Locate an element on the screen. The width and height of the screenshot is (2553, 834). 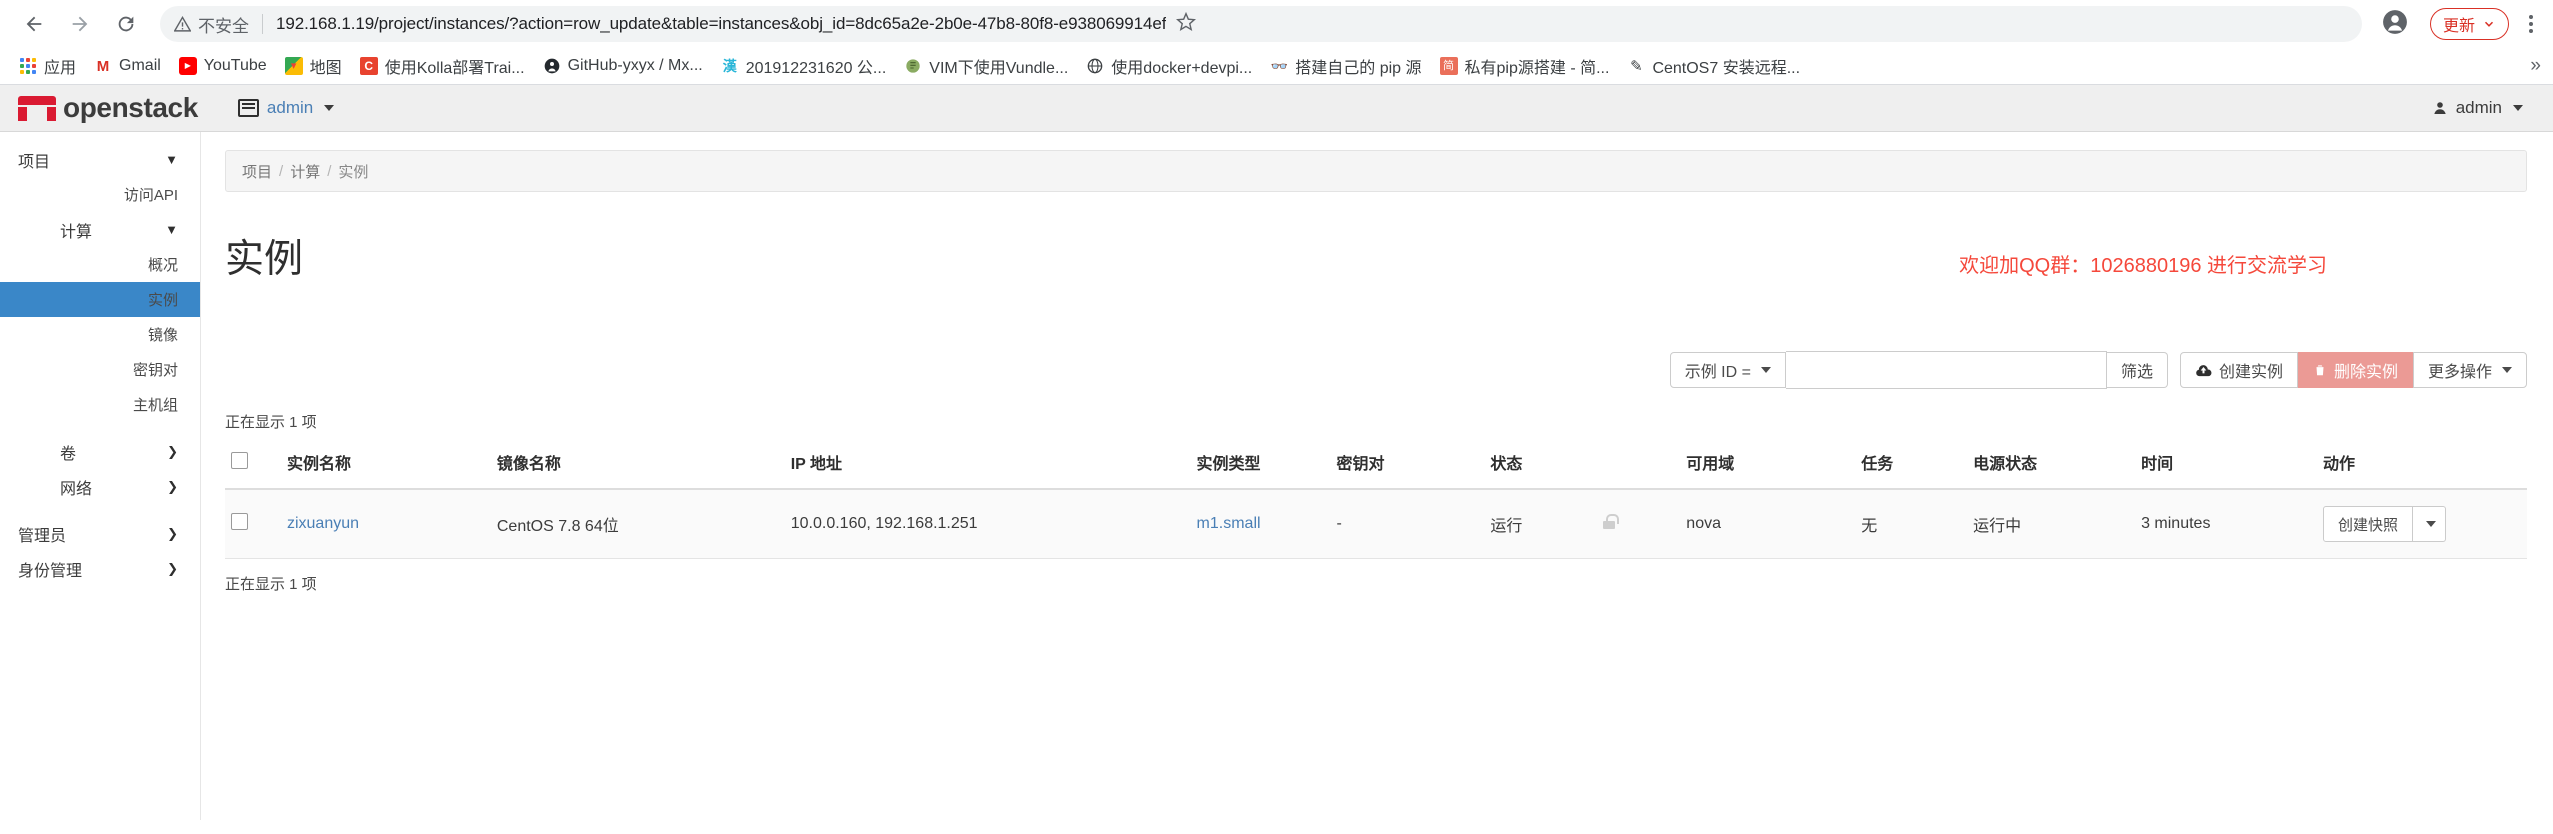
apps-grid-icon is located at coordinates (28, 66).